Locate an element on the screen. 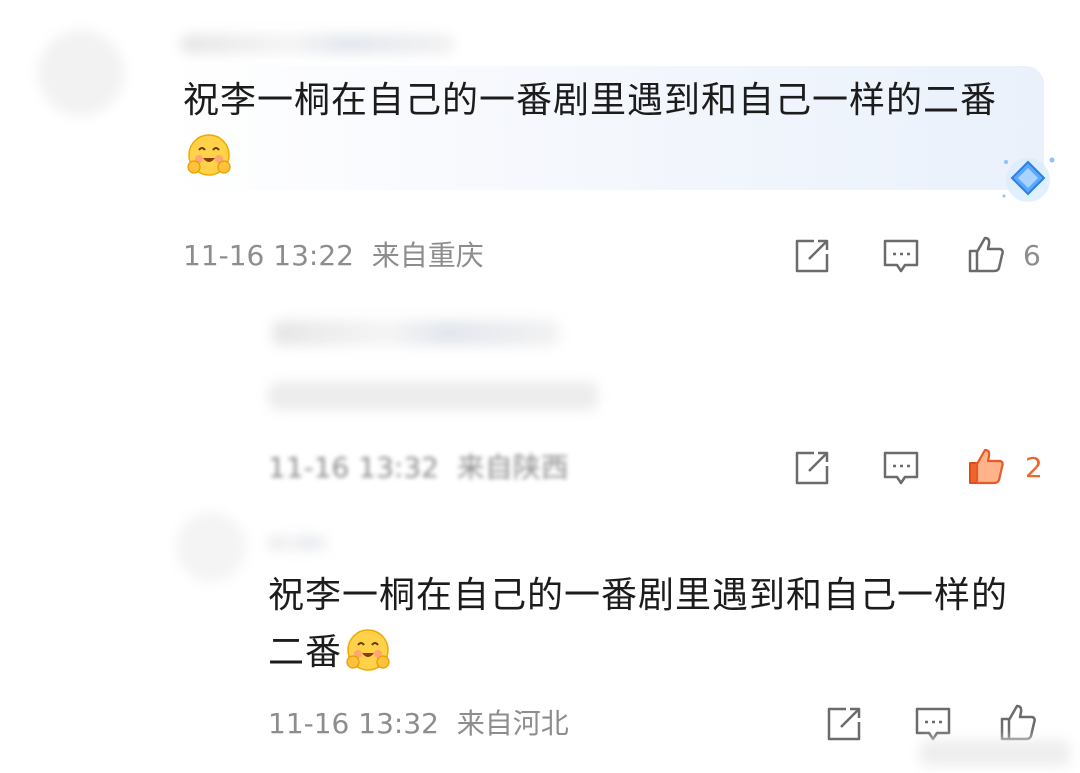 Image resolution: width=1080 pixels, height=773 pixels. like-count: 2 is located at coordinates (1034, 467).